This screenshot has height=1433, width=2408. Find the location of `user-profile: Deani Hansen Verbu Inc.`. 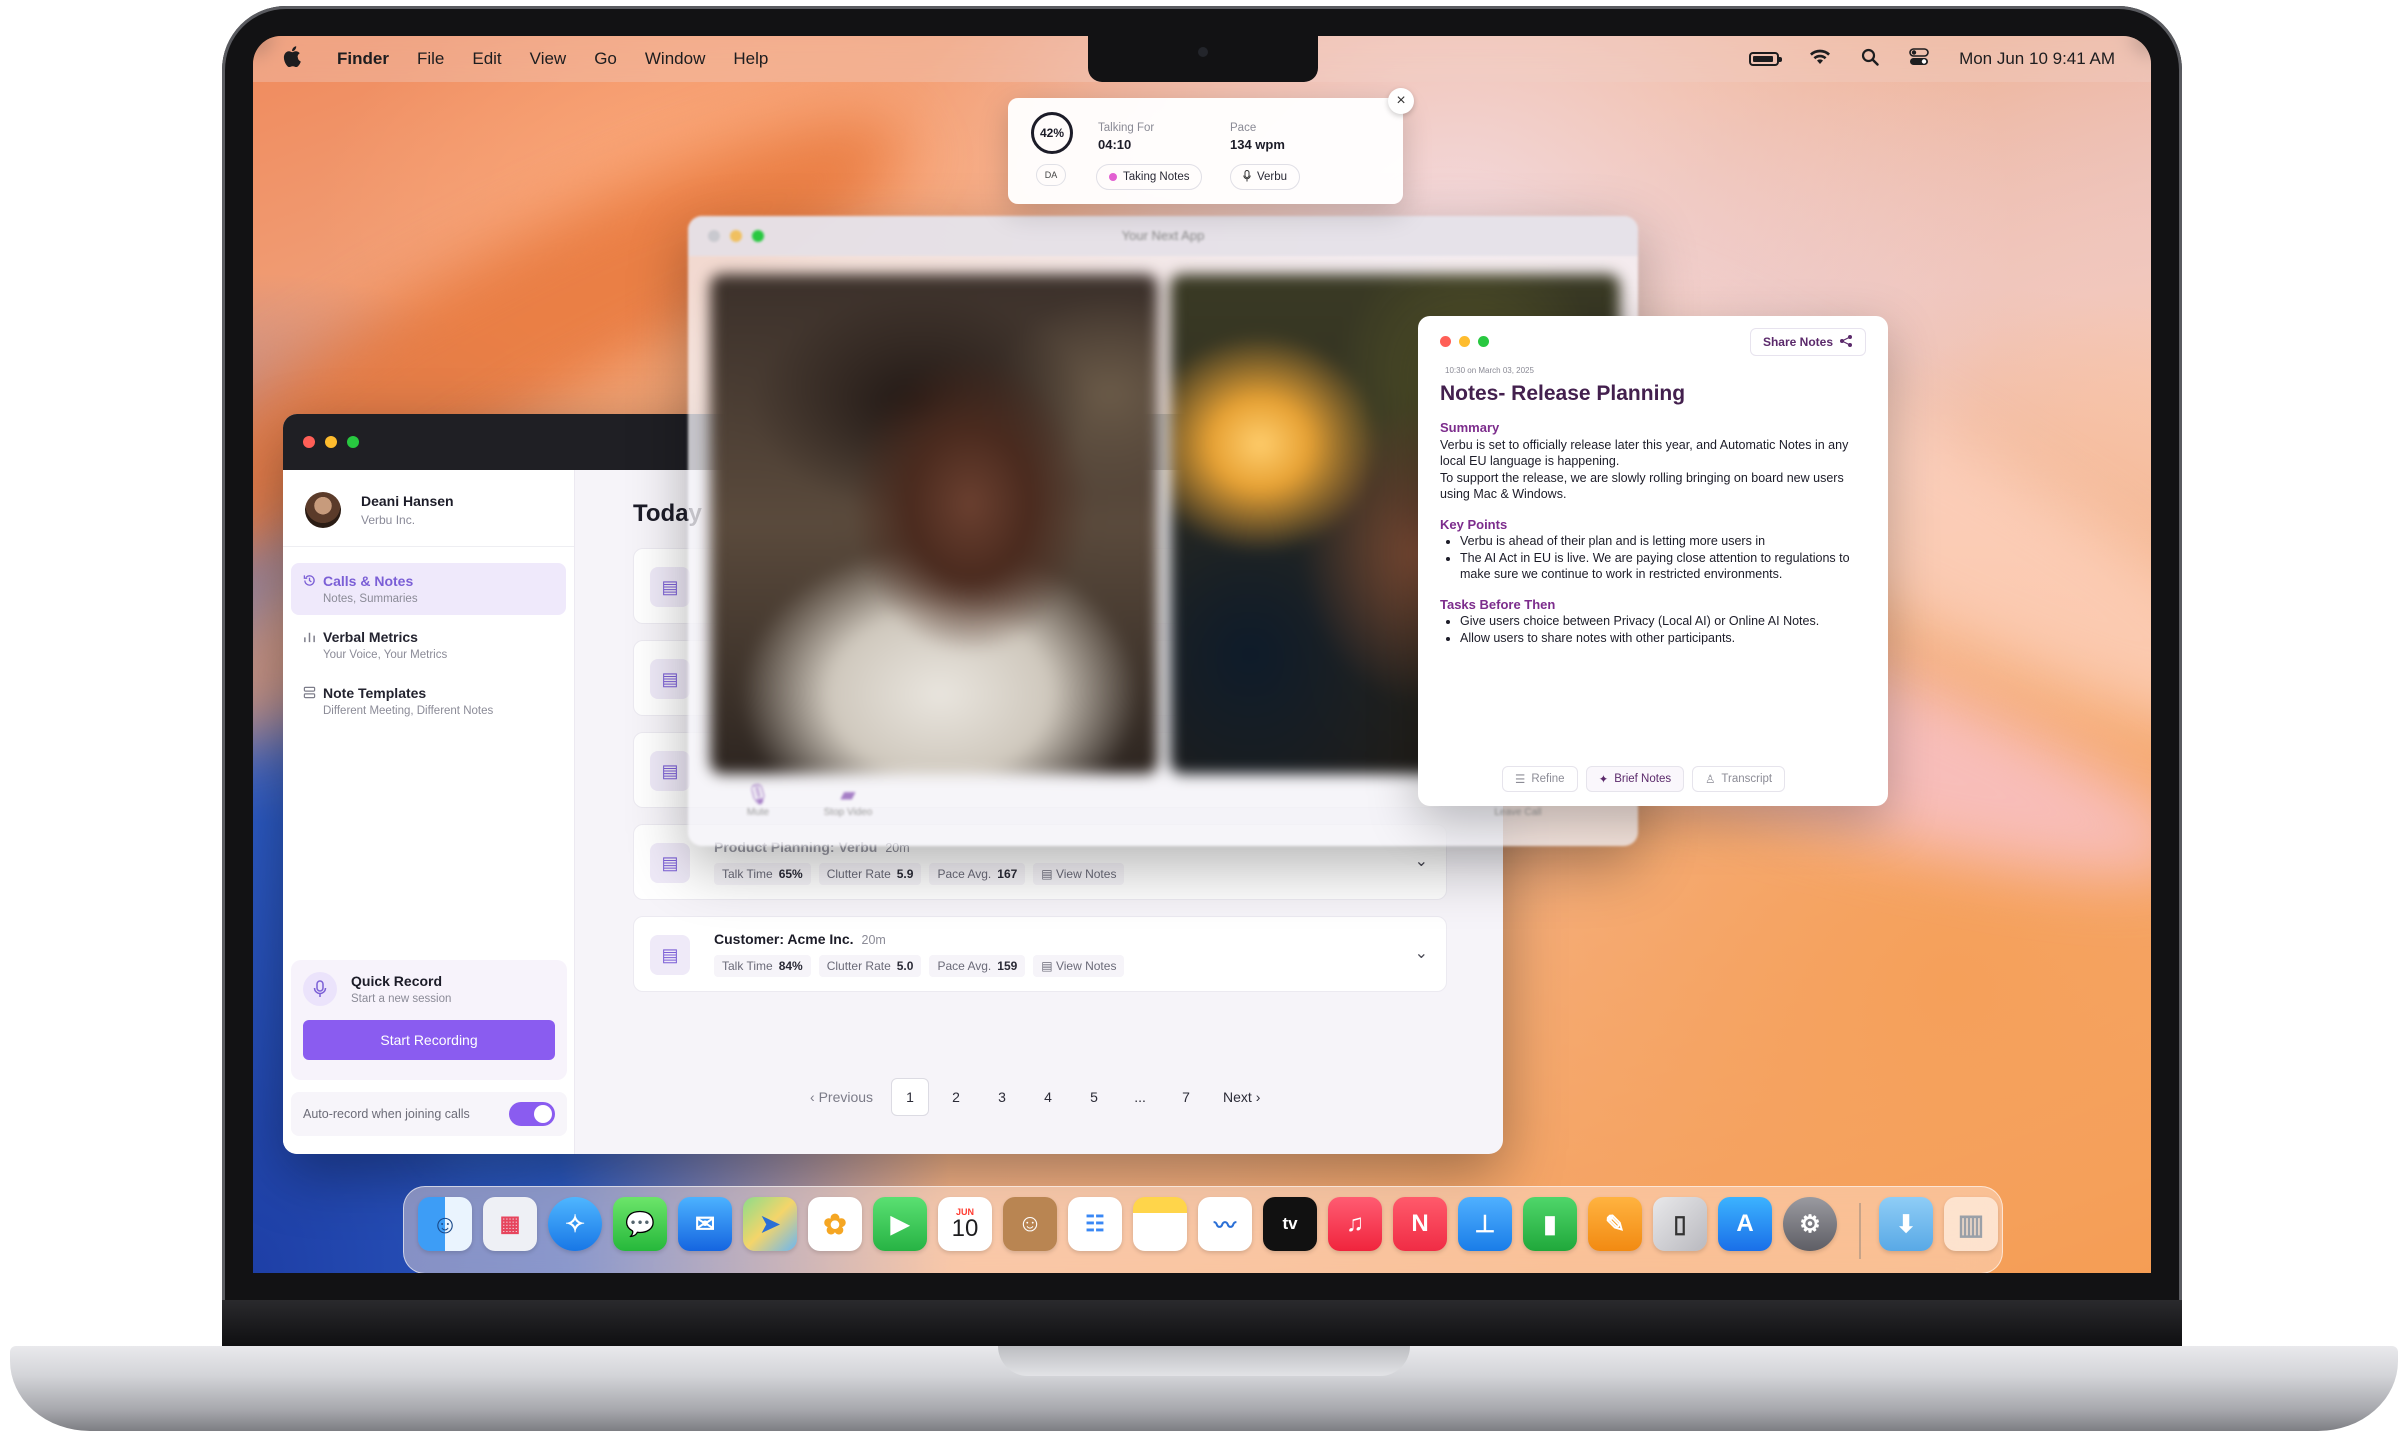

user-profile: Deani Hansen Verbu Inc. is located at coordinates (428, 508).